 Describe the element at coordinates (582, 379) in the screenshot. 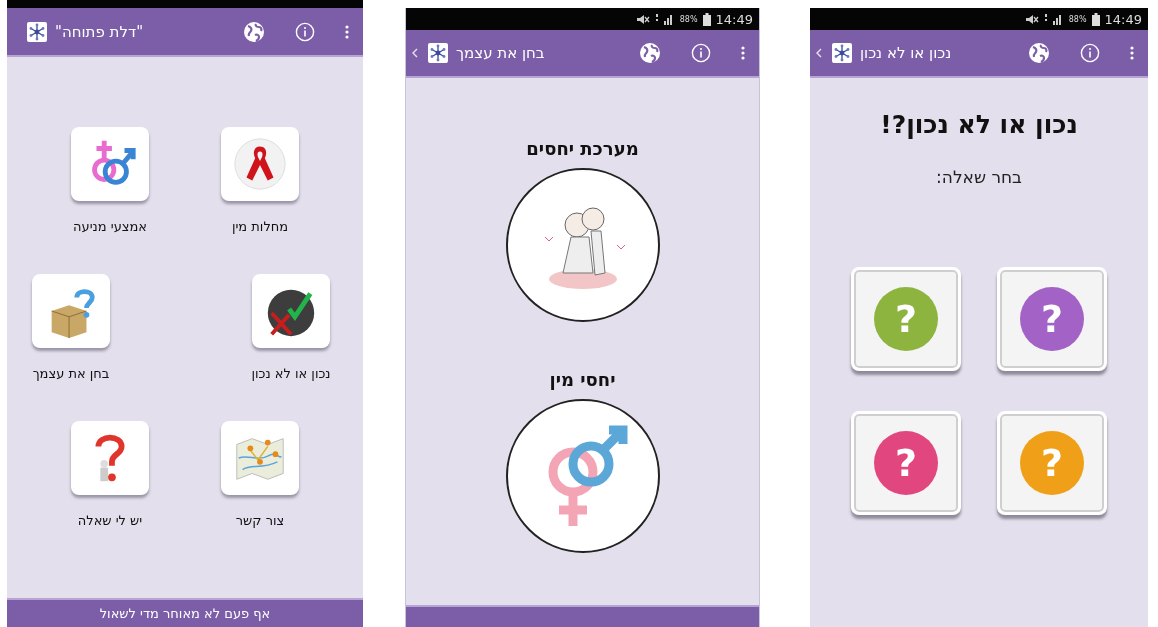

I see `topic-heading: יחסי מין` at that location.